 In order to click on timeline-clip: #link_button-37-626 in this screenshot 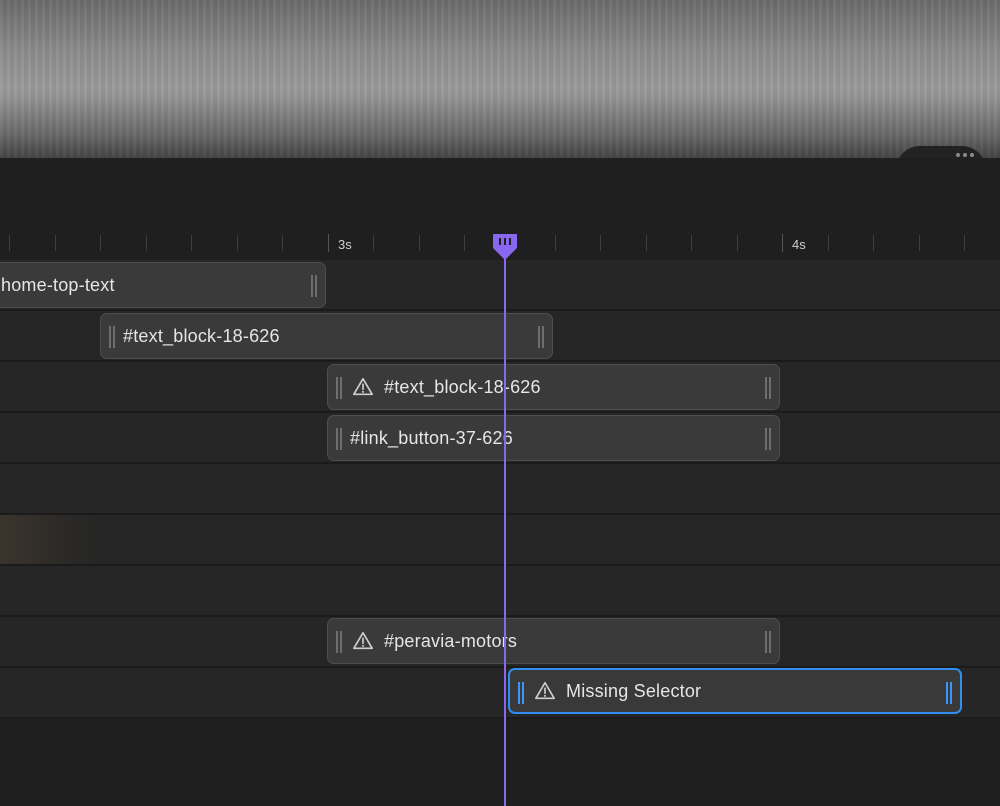, I will do `click(553, 438)`.